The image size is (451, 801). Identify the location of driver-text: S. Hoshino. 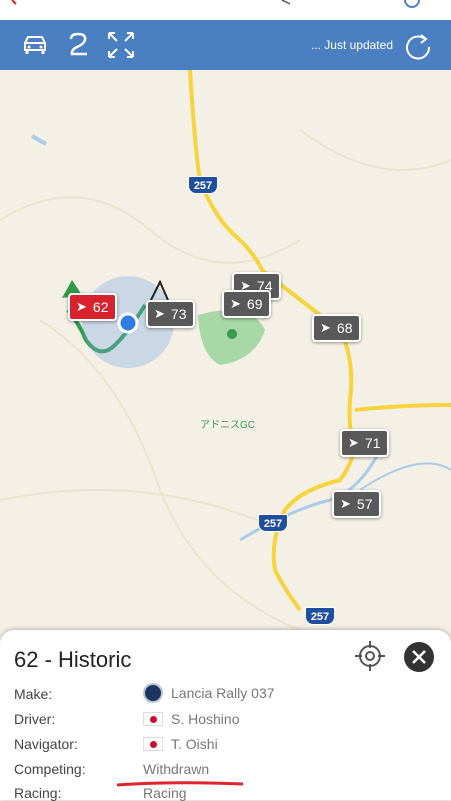
(205, 719).